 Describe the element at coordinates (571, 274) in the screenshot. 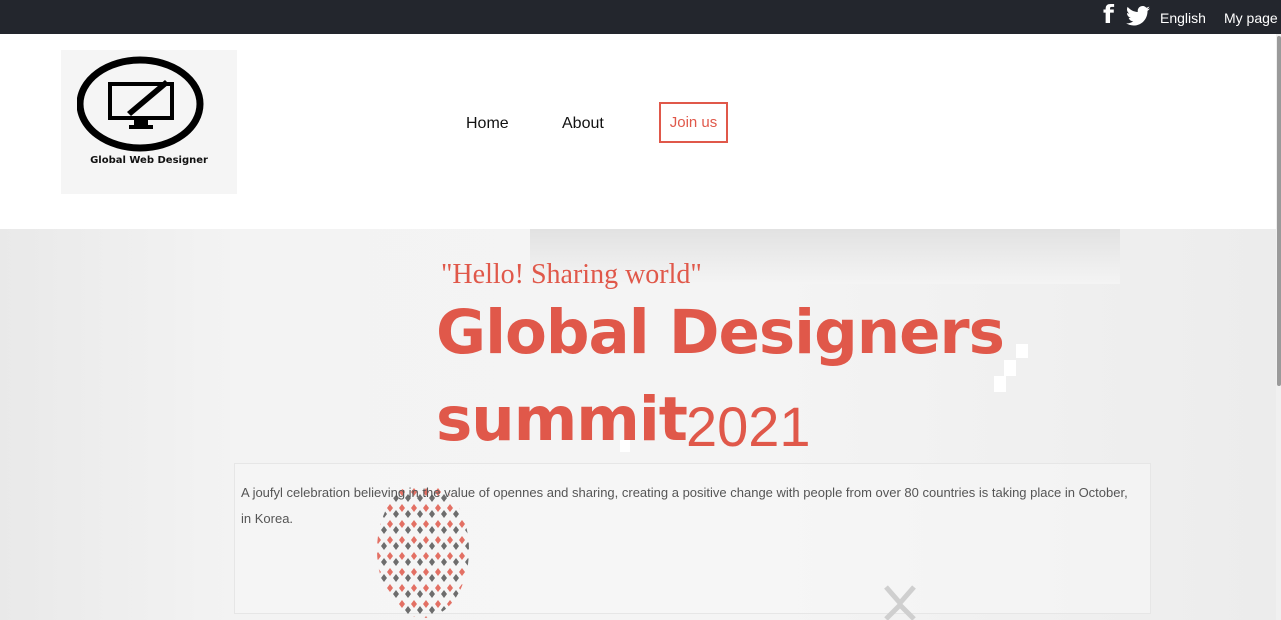

I see `hero-tagline: "Hello! Sharing world"` at that location.